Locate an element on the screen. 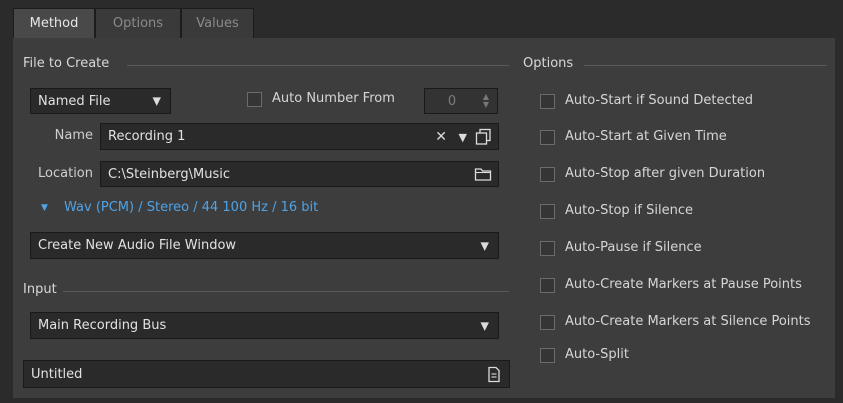 Image resolution: width=843 pixels, height=403 pixels. input-heading: Input is located at coordinates (40, 289).